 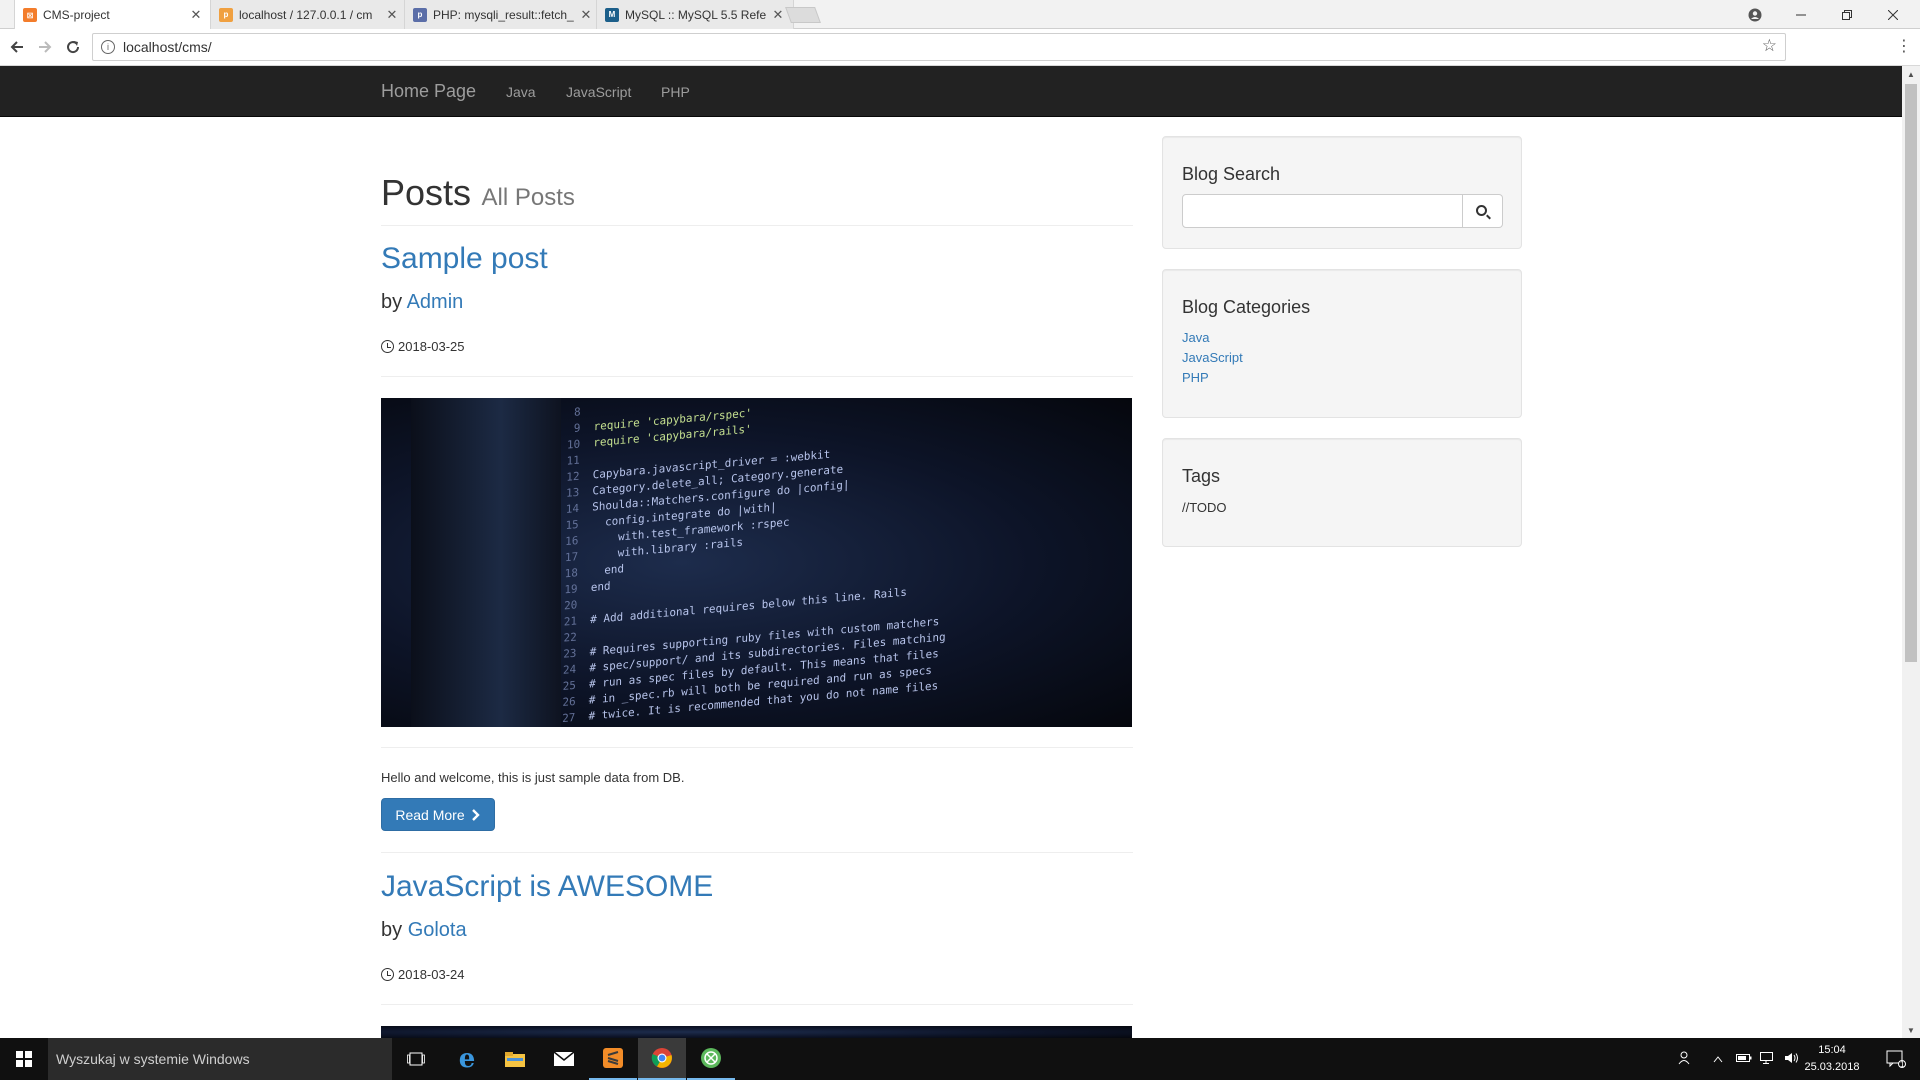 What do you see at coordinates (574, 589) in the screenshot?
I see `code-line-number: 19` at bounding box center [574, 589].